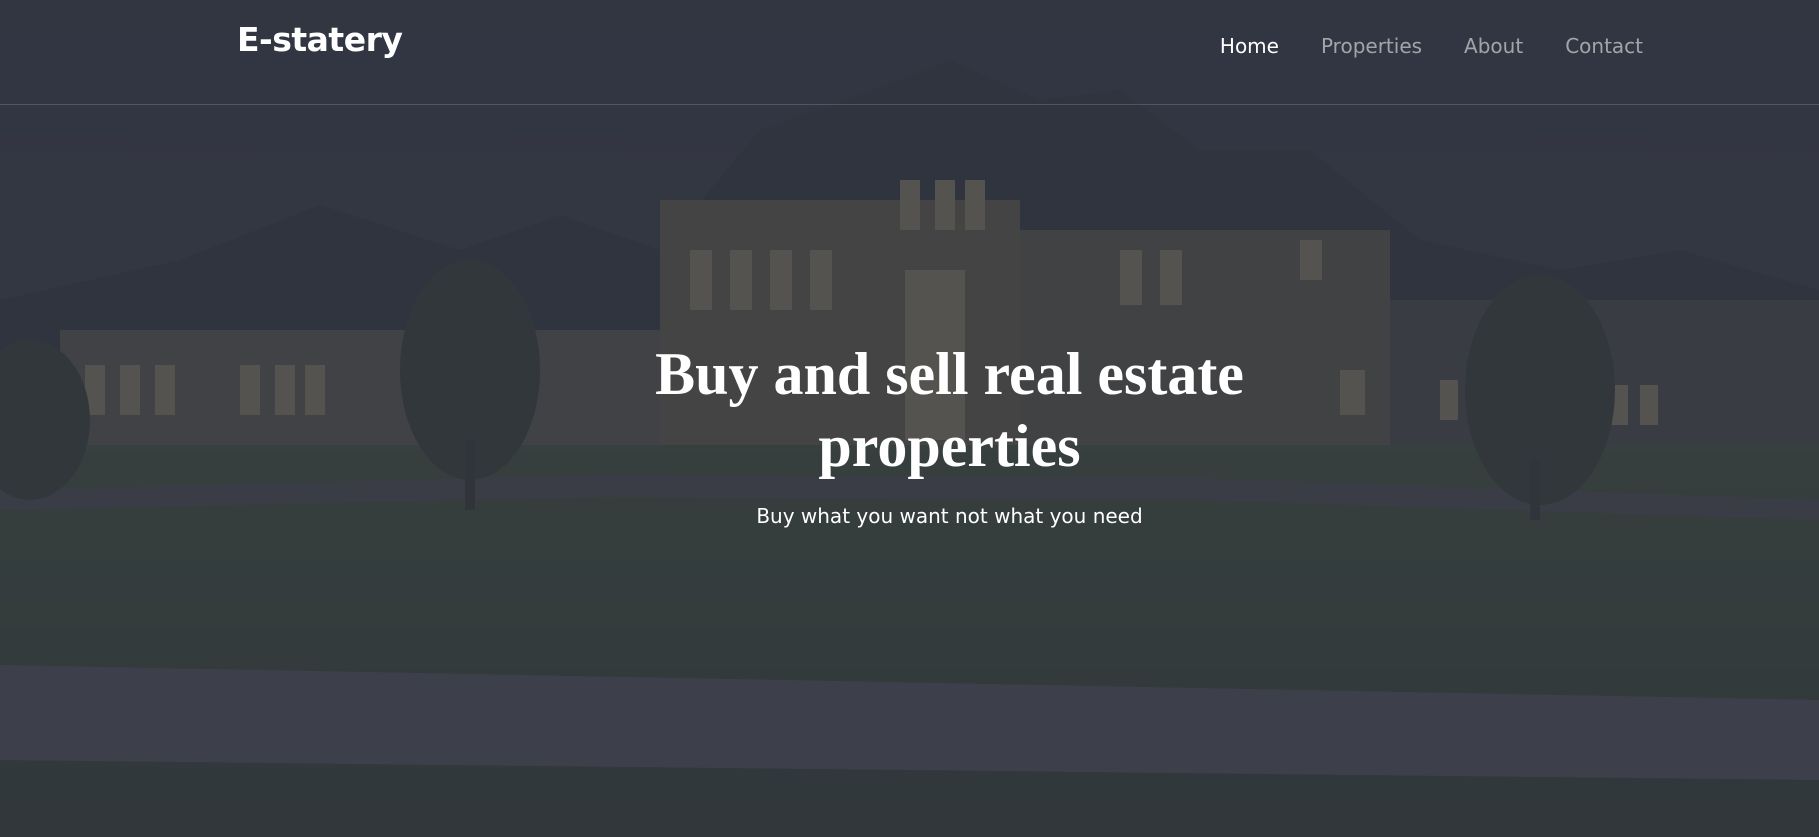  I want to click on navbar: E-statery Home Properties About Contact, so click(909, 52).